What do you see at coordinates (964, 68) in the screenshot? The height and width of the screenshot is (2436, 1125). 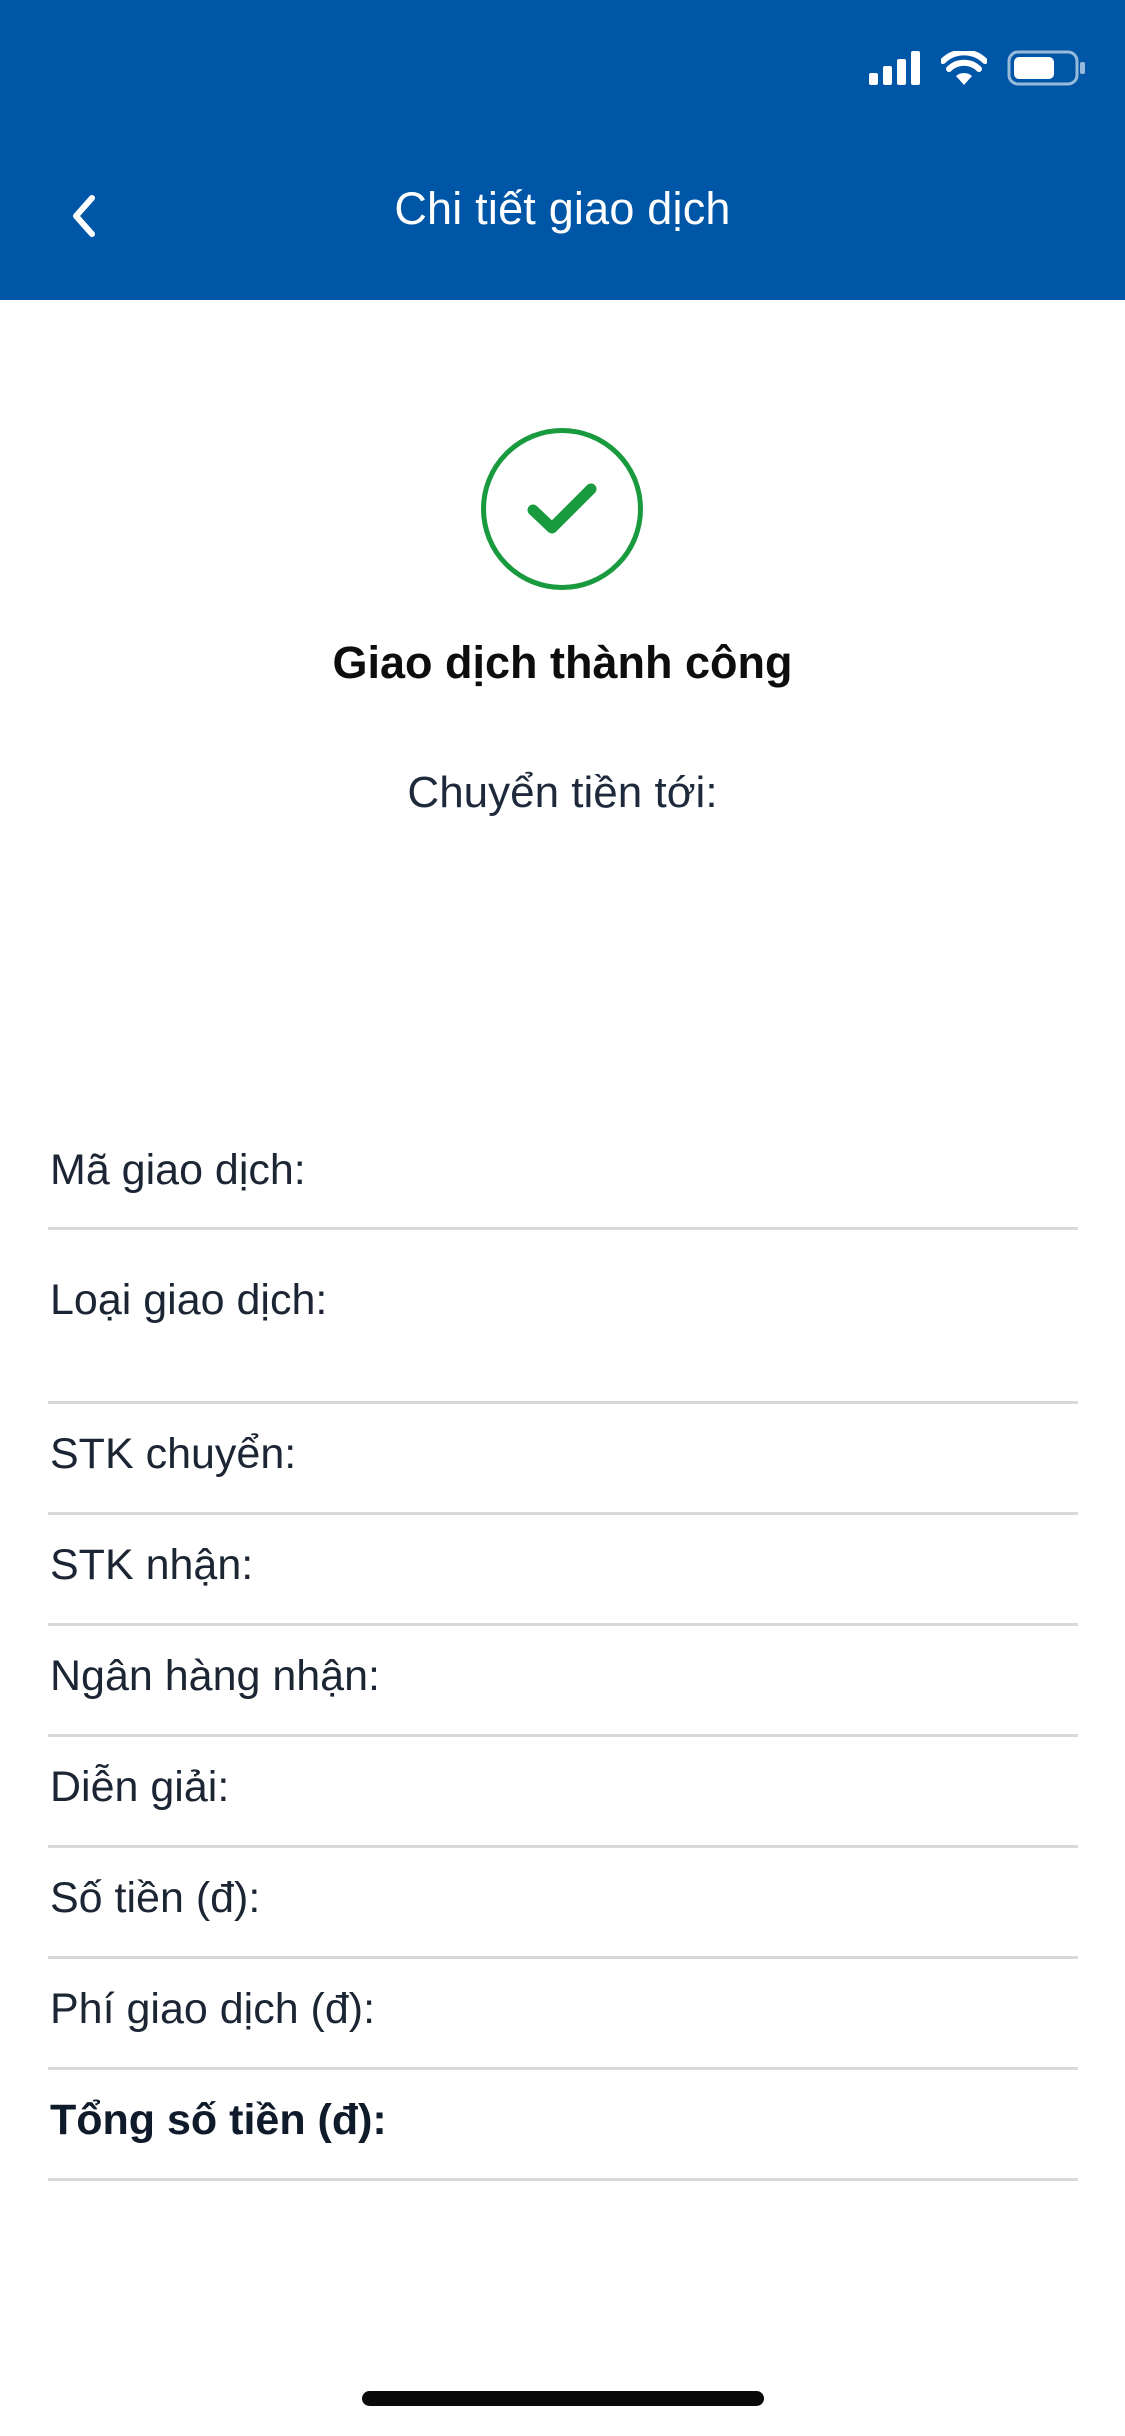 I see `wifi-icon` at bounding box center [964, 68].